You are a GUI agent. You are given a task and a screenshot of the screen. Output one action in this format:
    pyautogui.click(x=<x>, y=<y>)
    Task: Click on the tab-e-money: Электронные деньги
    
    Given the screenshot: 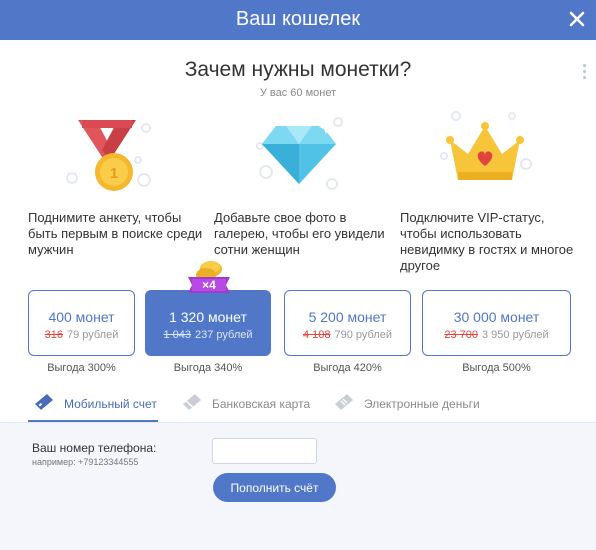 What is the action you would take?
    pyautogui.click(x=412, y=405)
    